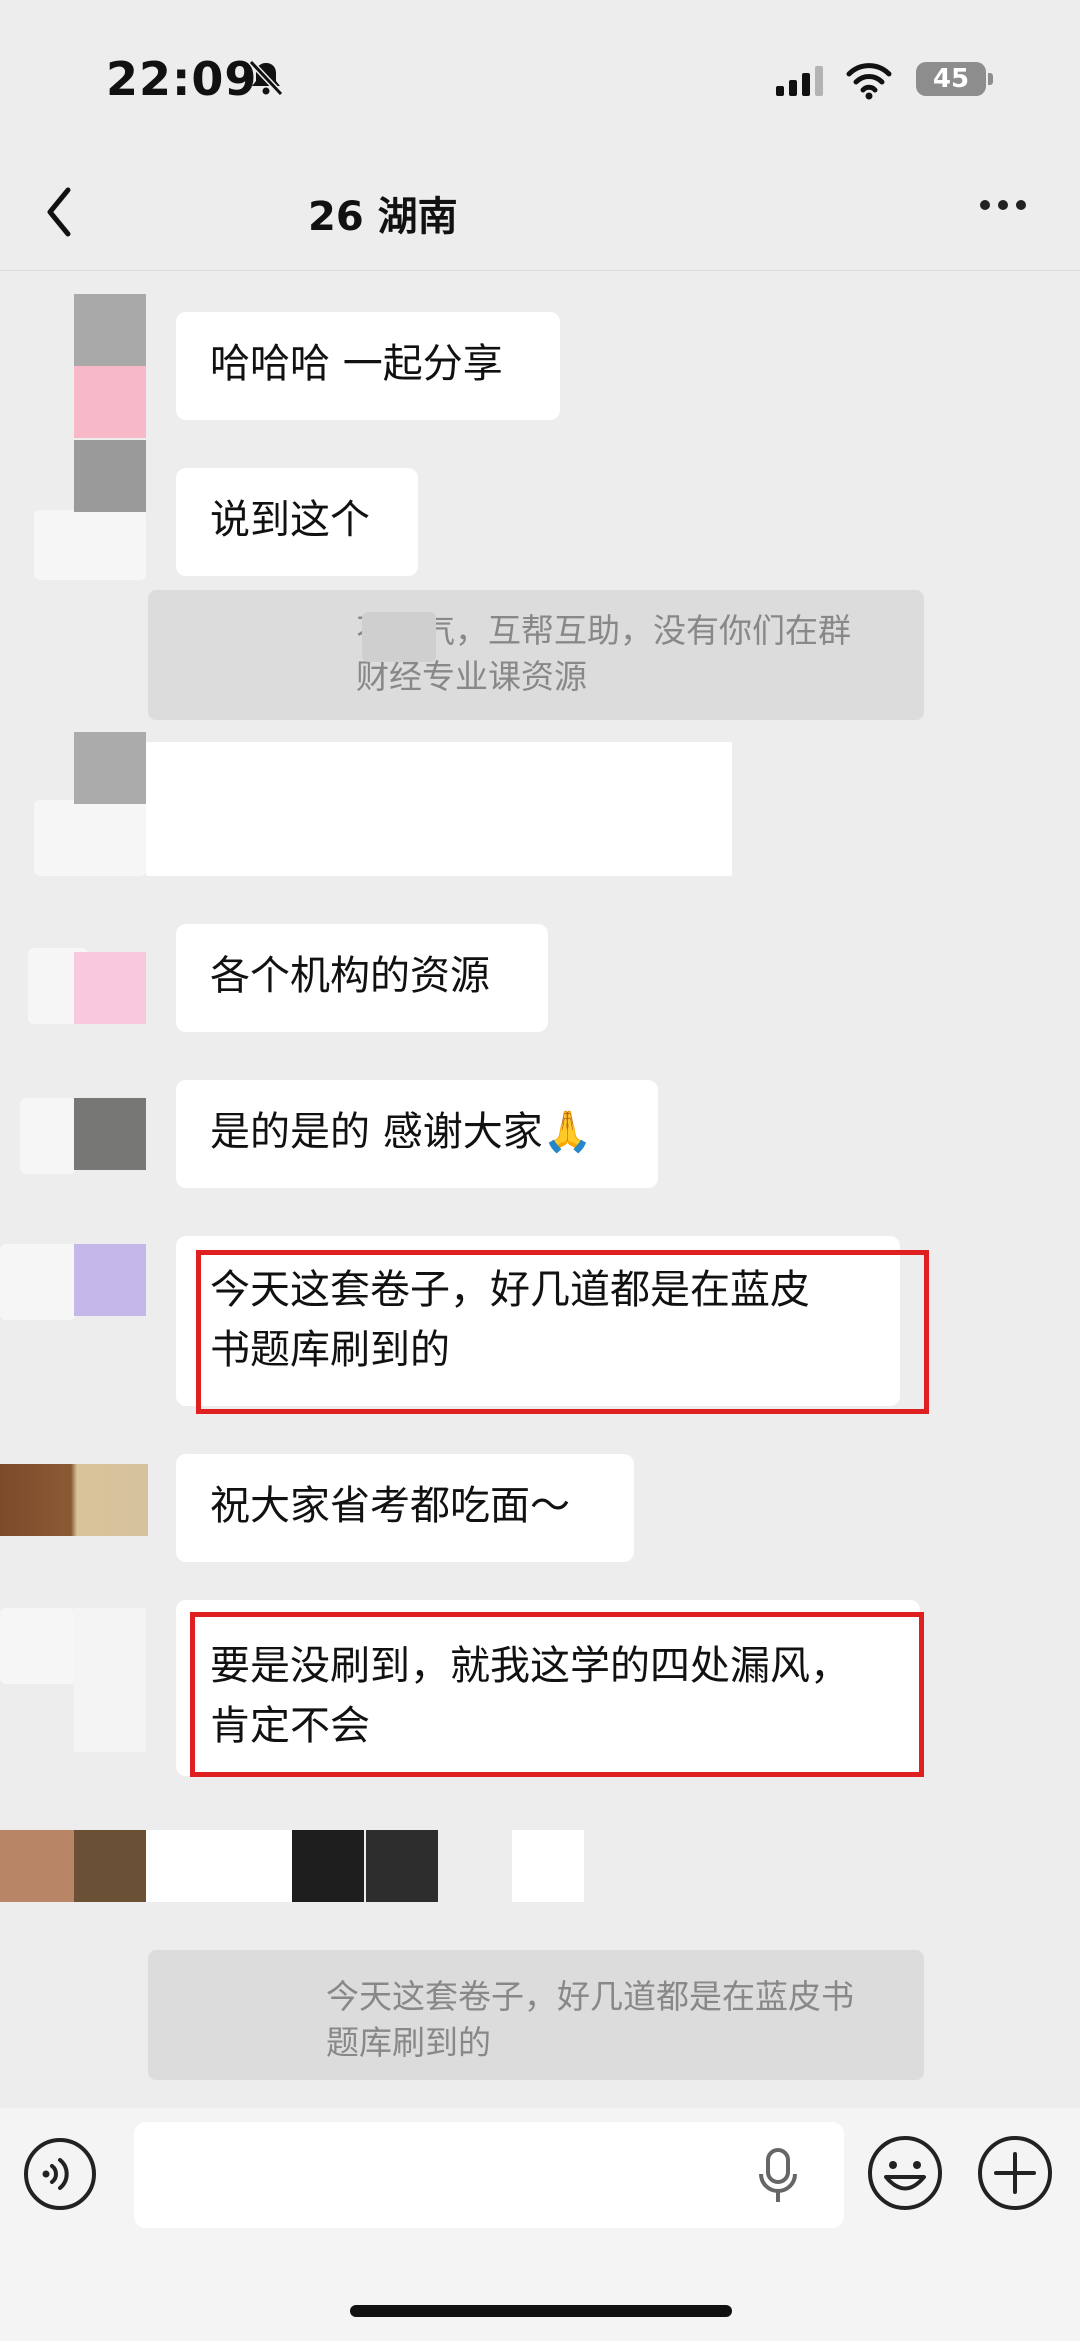 The height and width of the screenshot is (2341, 1080). What do you see at coordinates (869, 81) in the screenshot?
I see `wifi-icon` at bounding box center [869, 81].